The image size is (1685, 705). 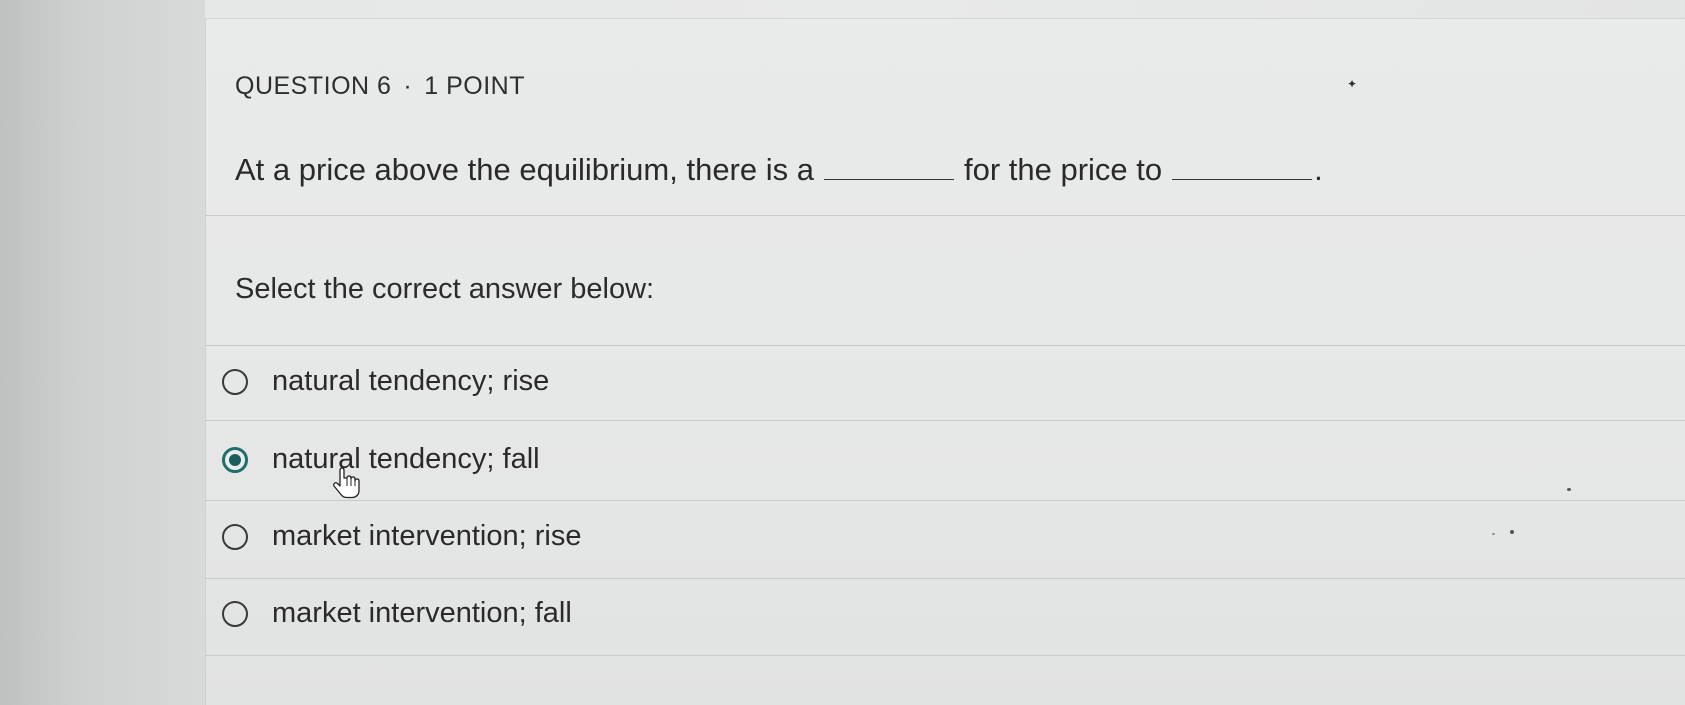 What do you see at coordinates (346, 483) in the screenshot?
I see `hand-pointer-icon` at bounding box center [346, 483].